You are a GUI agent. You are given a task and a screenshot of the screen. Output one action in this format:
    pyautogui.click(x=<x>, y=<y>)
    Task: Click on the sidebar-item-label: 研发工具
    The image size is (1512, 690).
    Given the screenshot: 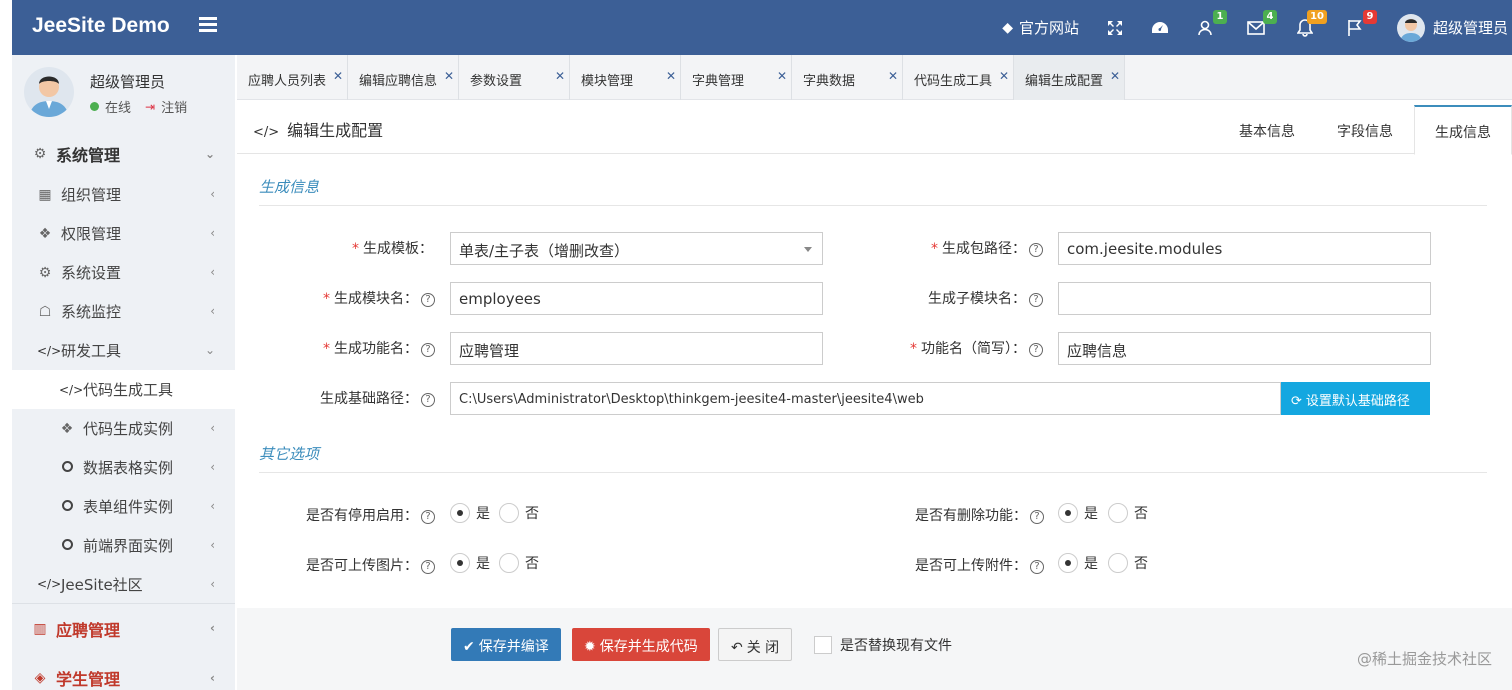 What is the action you would take?
    pyautogui.click(x=91, y=351)
    